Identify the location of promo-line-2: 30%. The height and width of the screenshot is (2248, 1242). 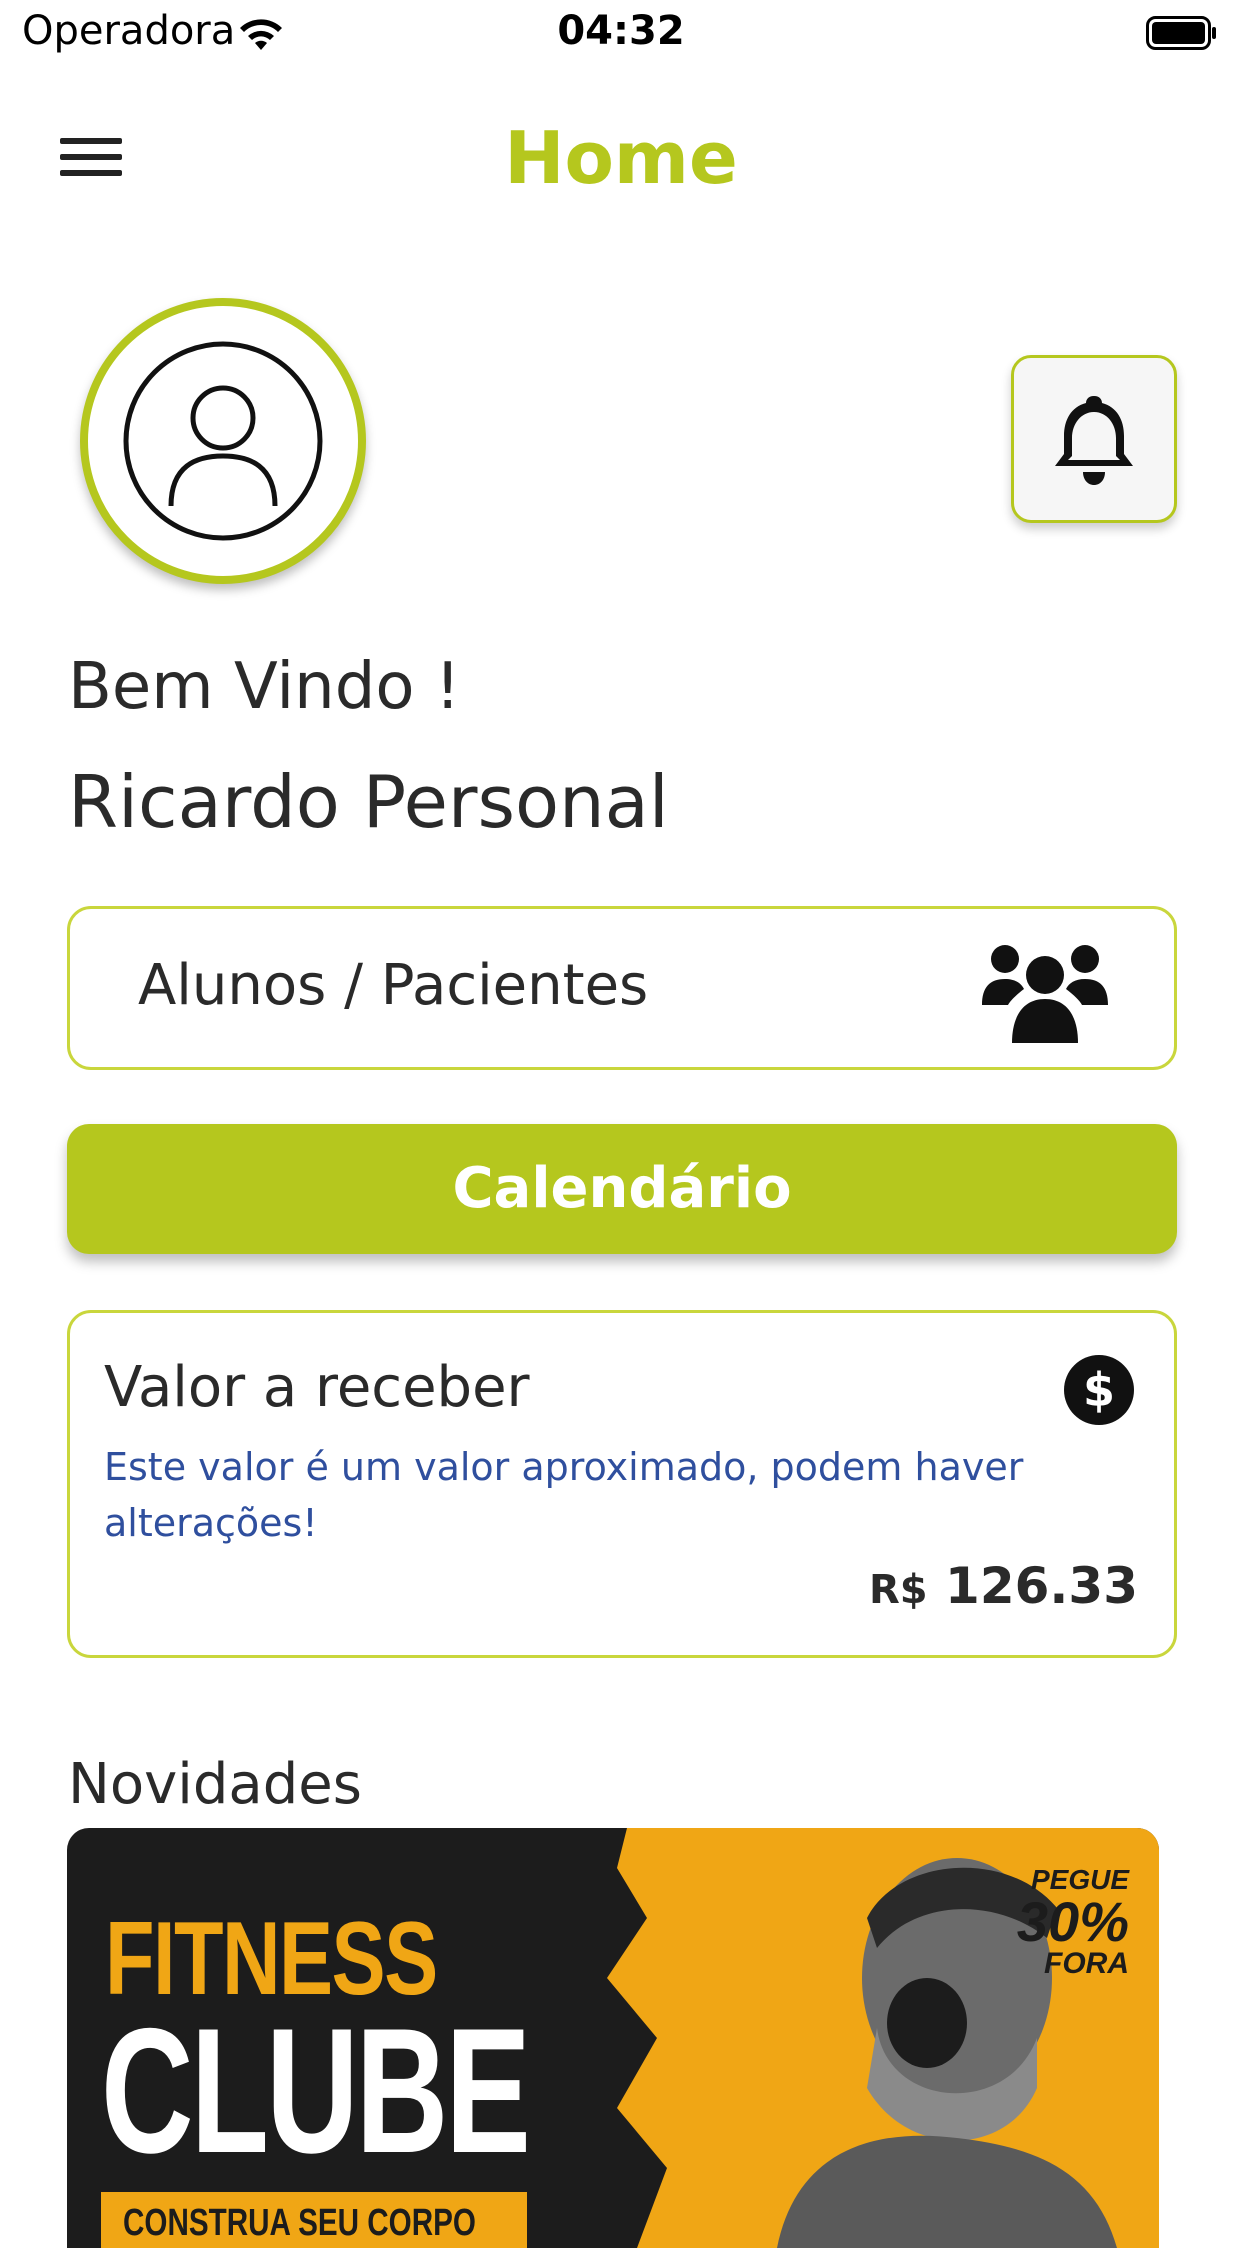
(1072, 1921).